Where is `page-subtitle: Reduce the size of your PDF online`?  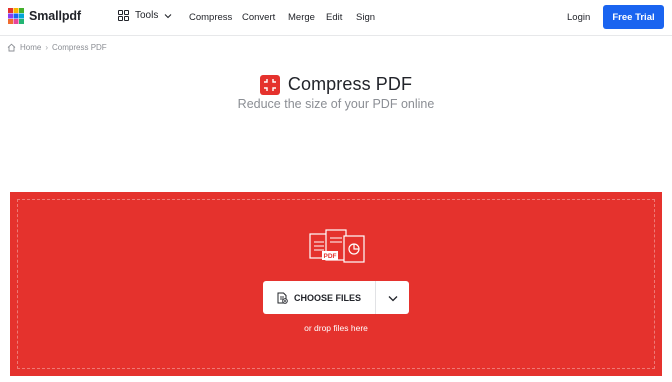 page-subtitle: Reduce the size of your PDF online is located at coordinates (336, 104).